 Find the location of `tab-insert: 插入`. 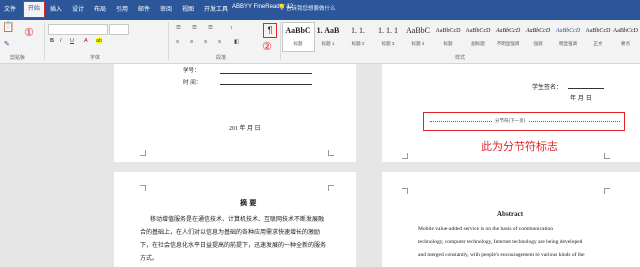

tab-insert: 插入 is located at coordinates (56, 8).